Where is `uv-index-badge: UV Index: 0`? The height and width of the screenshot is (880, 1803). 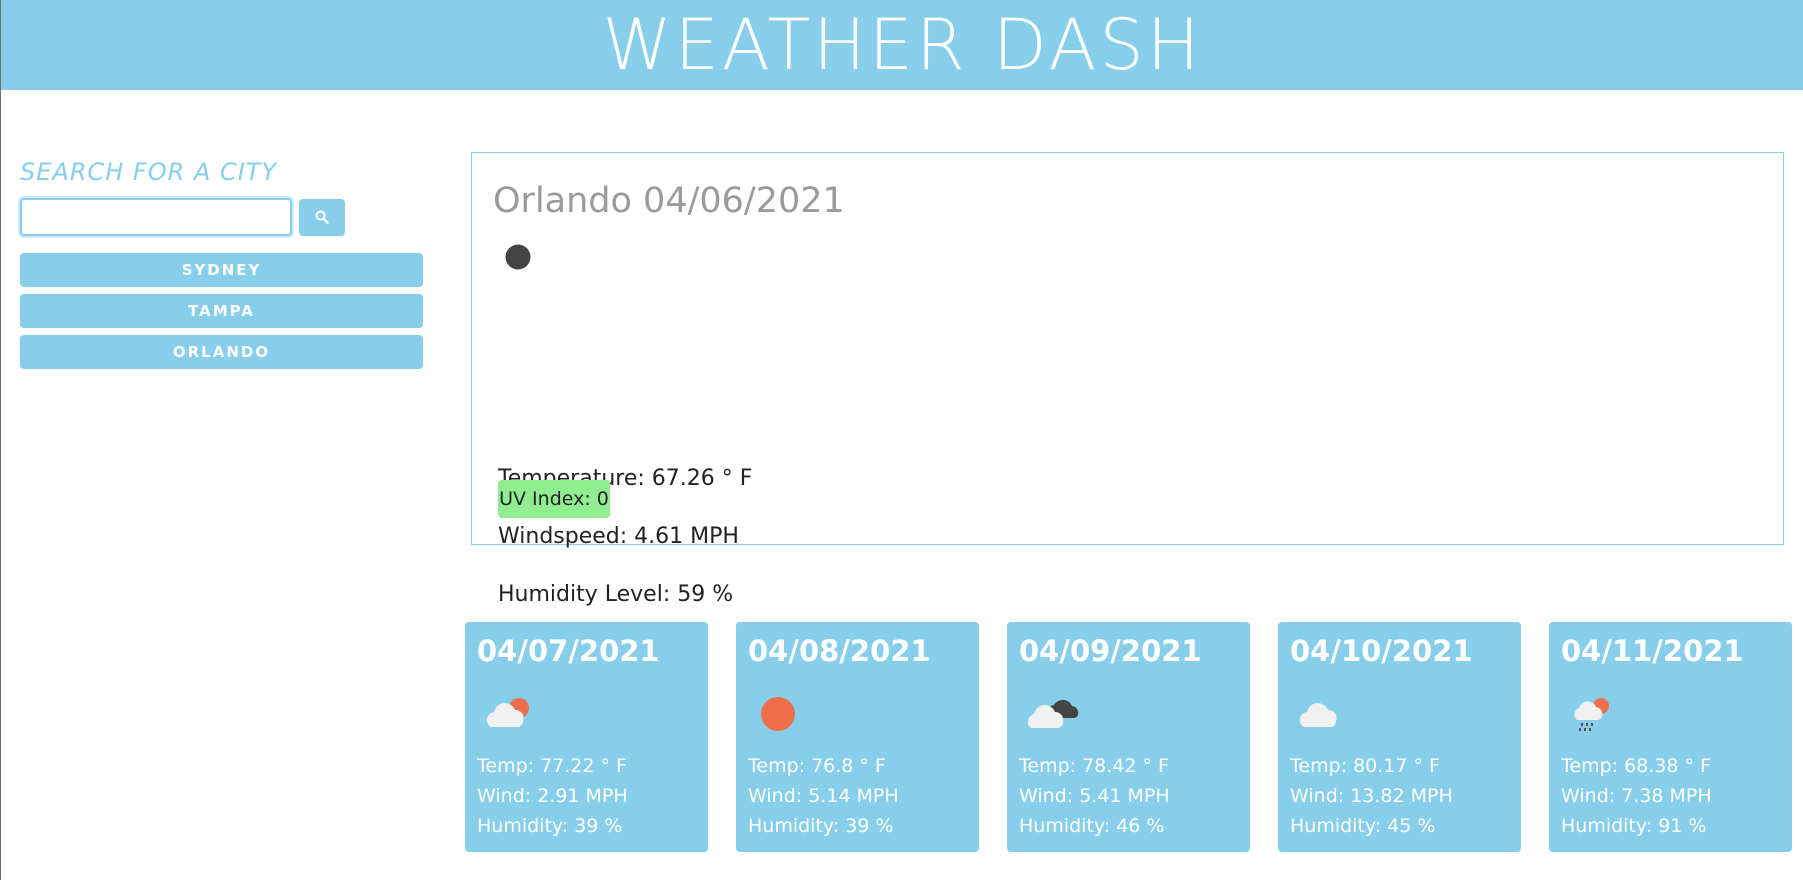
uv-index-badge: UV Index: 0 is located at coordinates (554, 499).